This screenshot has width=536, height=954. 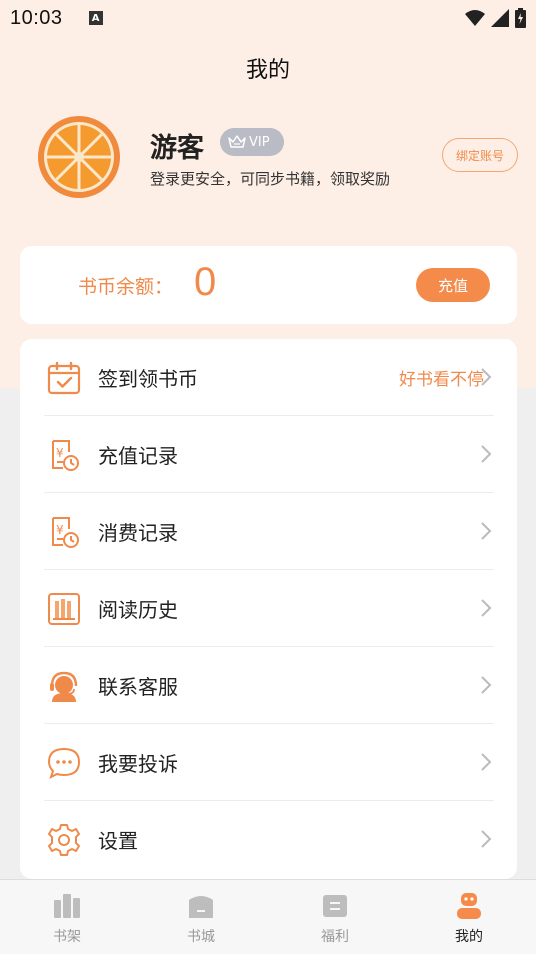 What do you see at coordinates (441, 380) in the screenshot?
I see `menu-item-hint: 好书看不停` at bounding box center [441, 380].